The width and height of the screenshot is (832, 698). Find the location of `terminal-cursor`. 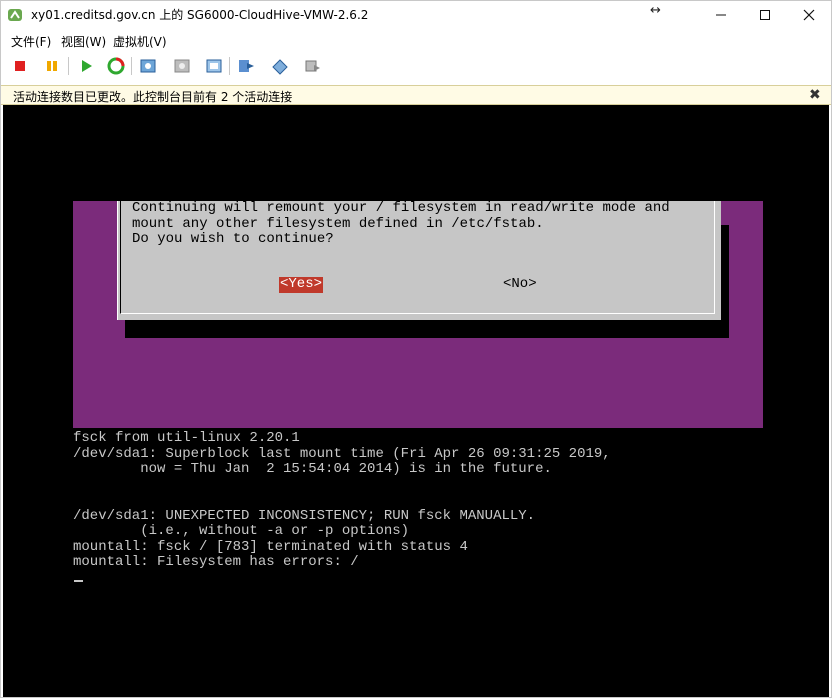

terminal-cursor is located at coordinates (78, 581).